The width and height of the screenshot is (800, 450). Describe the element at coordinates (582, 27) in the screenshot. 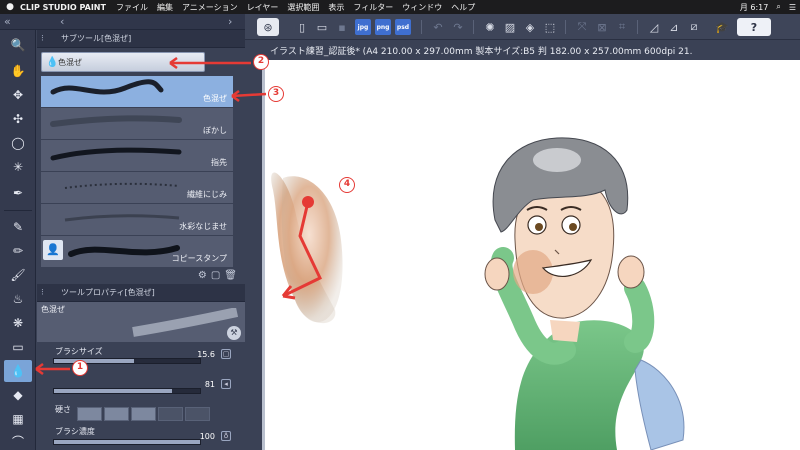

I see `deselect-icon: ⤧` at that location.